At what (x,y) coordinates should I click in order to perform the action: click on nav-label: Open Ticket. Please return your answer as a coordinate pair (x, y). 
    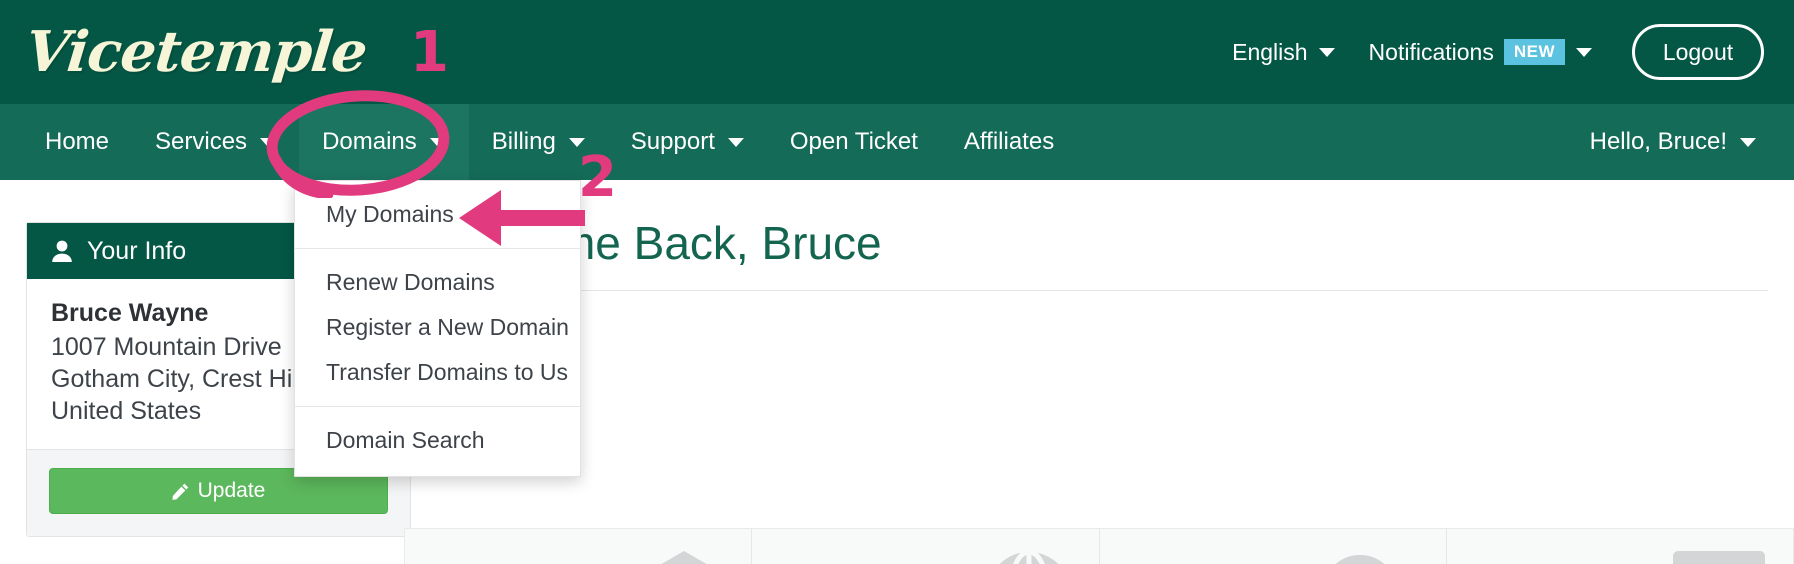
    Looking at the image, I should click on (853, 141).